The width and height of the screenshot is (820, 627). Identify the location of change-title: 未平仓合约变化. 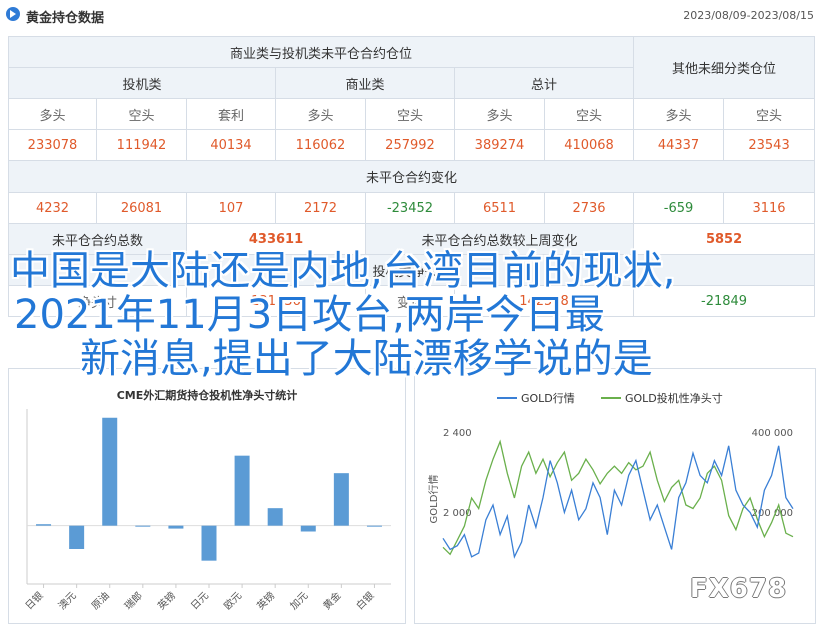
(411, 176).